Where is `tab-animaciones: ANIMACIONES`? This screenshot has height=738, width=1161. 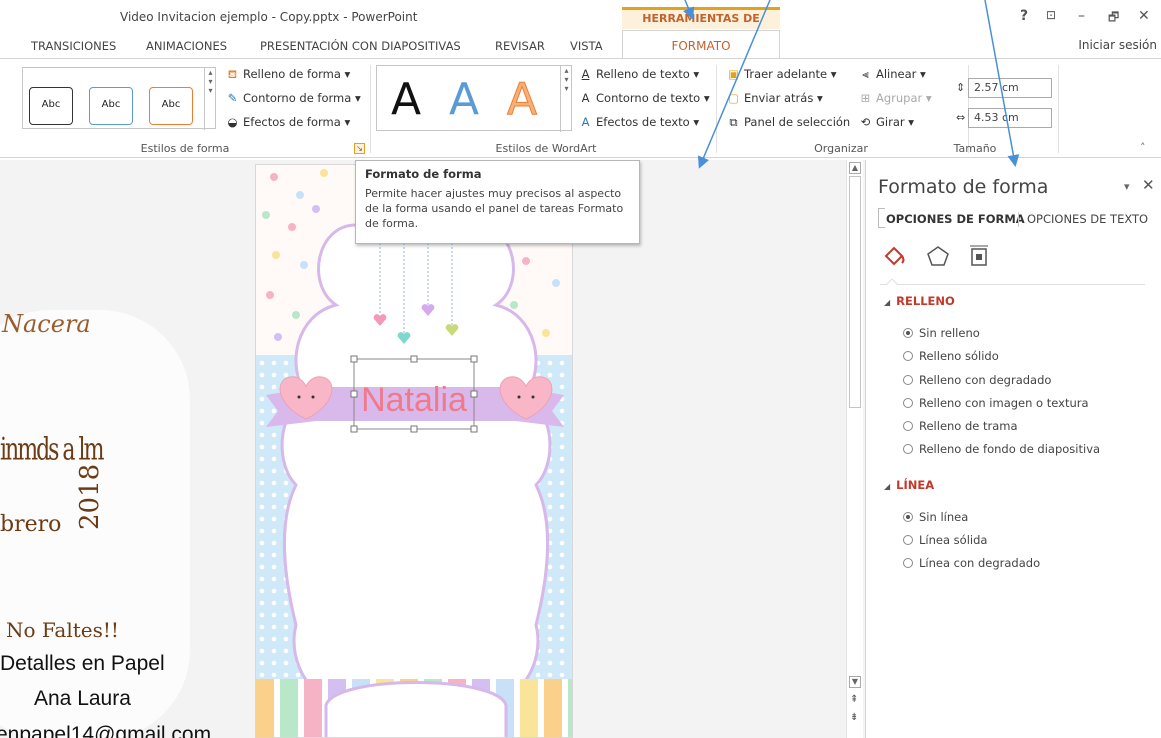 tab-animaciones: ANIMACIONES is located at coordinates (186, 46).